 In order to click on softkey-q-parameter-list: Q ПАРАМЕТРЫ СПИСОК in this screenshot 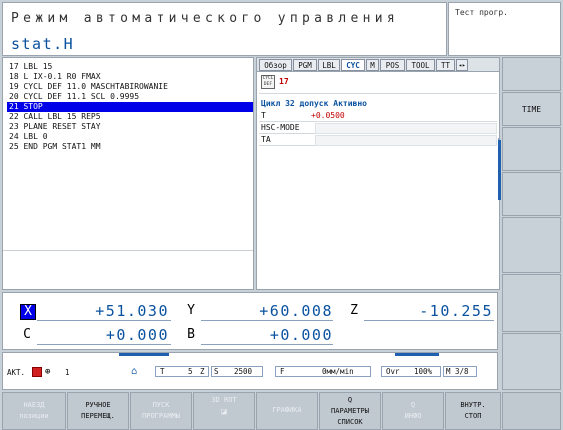, I will do `click(350, 411)`.